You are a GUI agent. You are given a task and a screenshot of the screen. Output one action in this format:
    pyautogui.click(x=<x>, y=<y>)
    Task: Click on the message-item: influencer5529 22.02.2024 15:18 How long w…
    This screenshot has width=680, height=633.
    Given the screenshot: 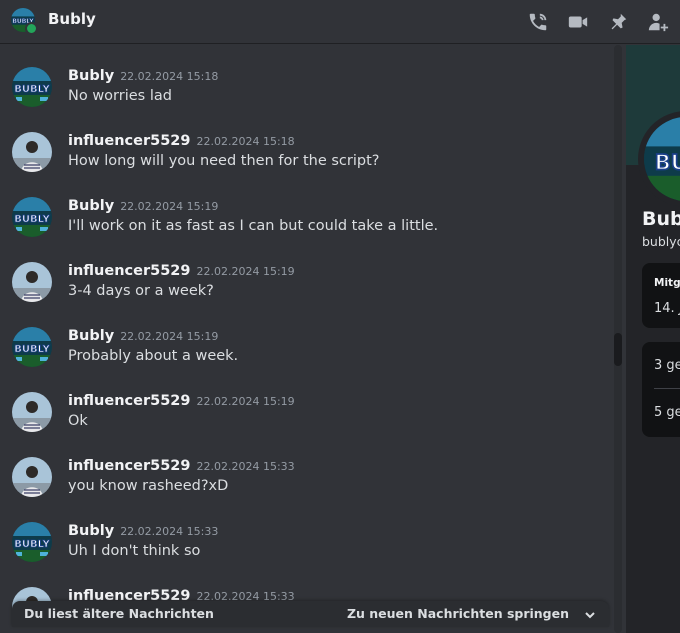 What is the action you would take?
    pyautogui.click(x=307, y=162)
    